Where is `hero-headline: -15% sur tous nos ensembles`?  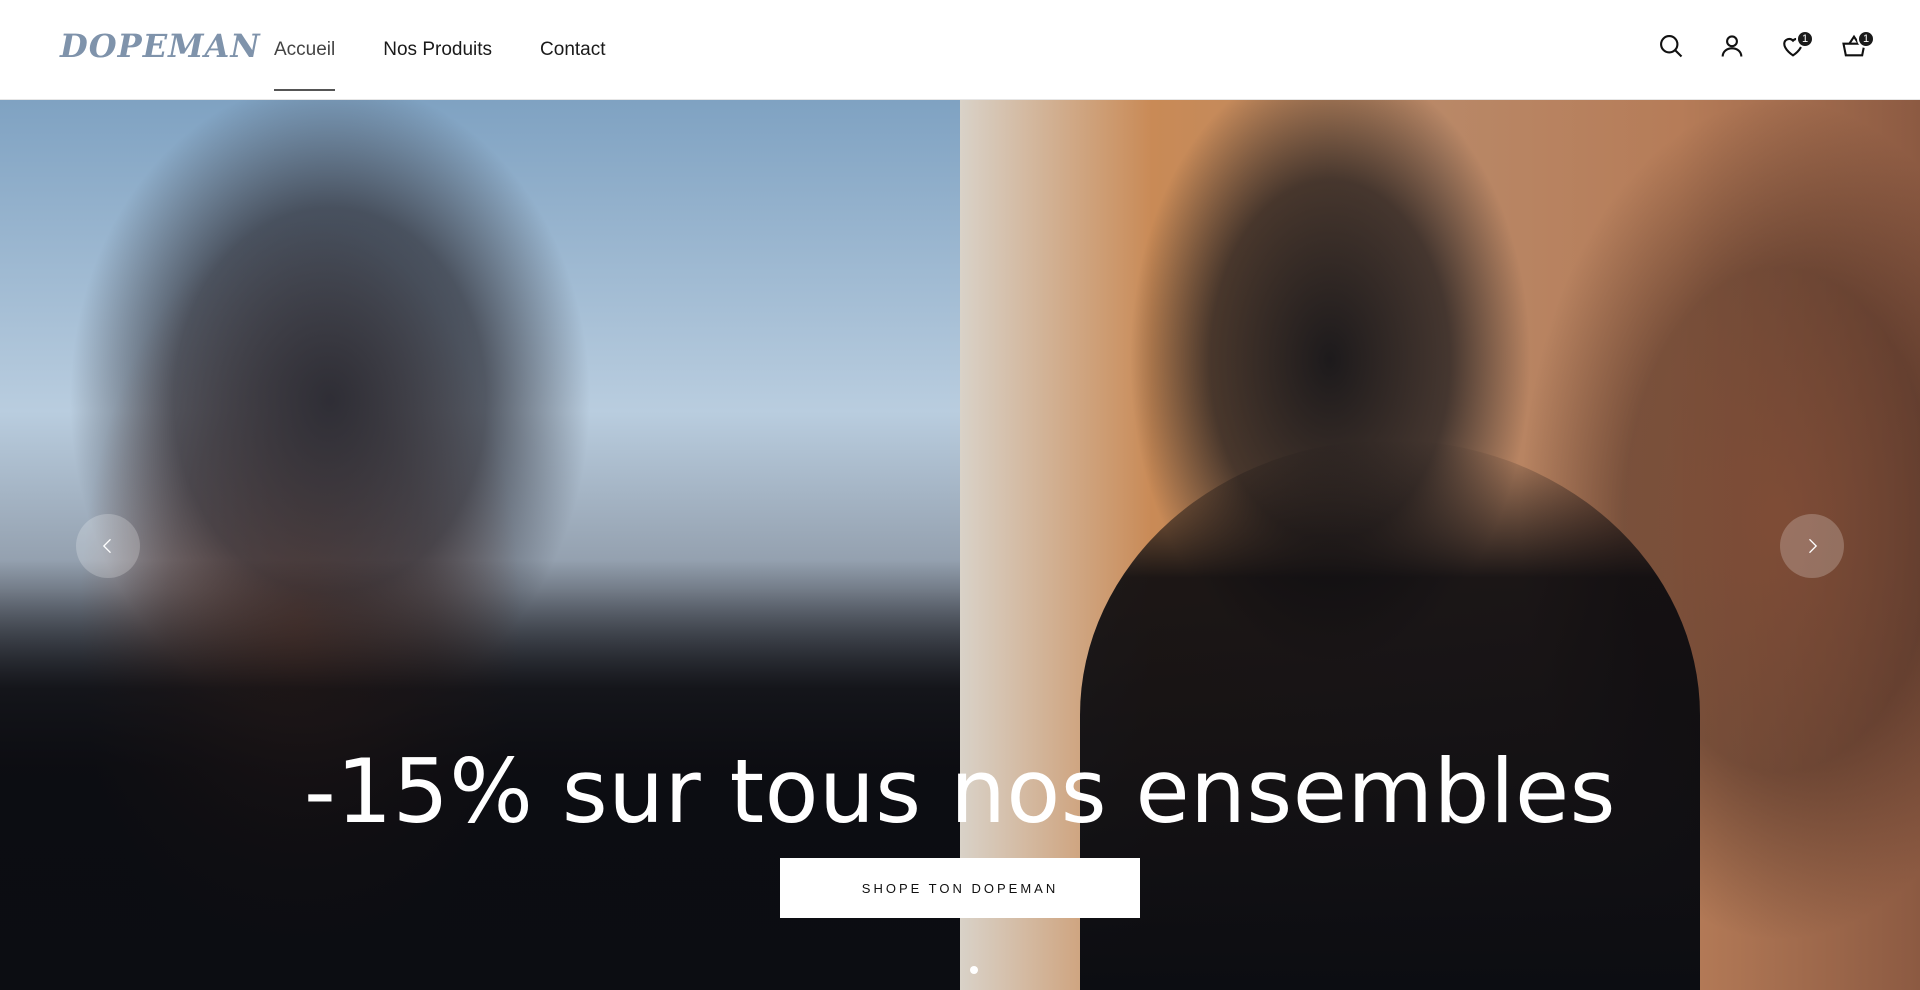 hero-headline: -15% sur tous nos ensembles is located at coordinates (960, 791).